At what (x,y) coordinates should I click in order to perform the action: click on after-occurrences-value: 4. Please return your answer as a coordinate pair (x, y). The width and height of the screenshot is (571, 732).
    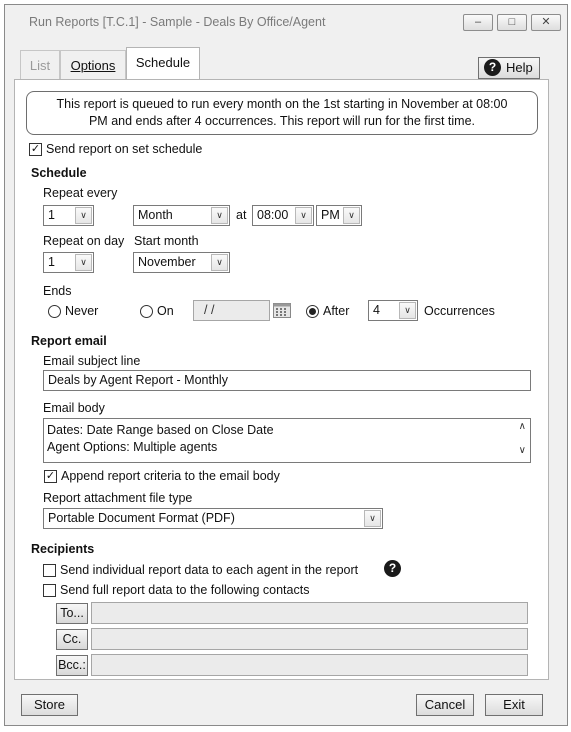
    Looking at the image, I should click on (376, 310).